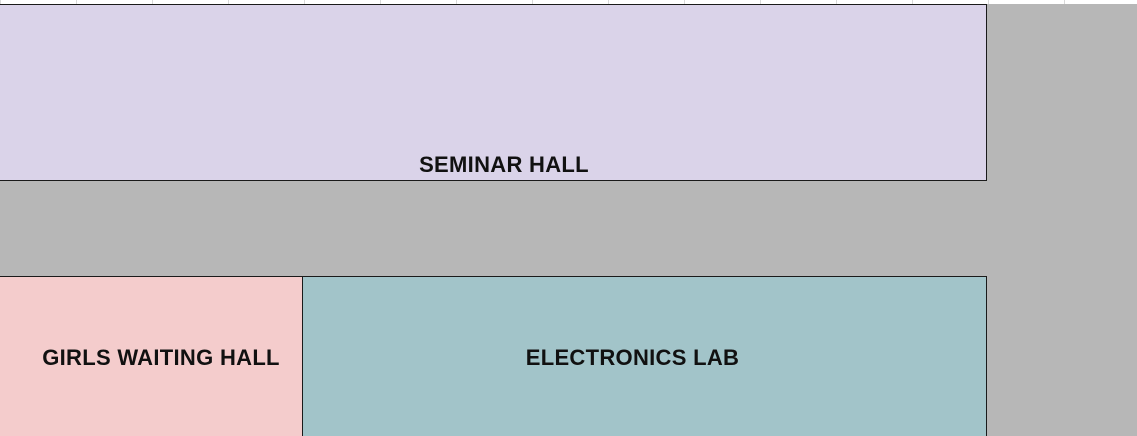 The height and width of the screenshot is (436, 1137). I want to click on room-label-girls-waiting-hall: GIRLS WAITING HALL, so click(161, 357).